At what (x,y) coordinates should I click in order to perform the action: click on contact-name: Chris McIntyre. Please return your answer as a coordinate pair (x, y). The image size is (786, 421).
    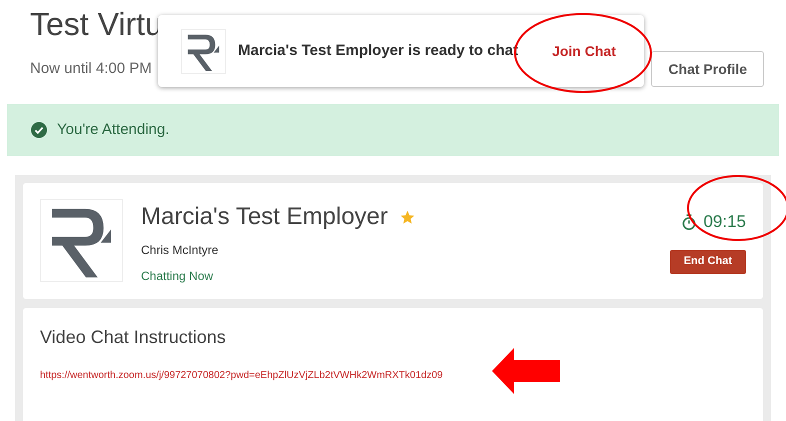
    Looking at the image, I should click on (180, 250).